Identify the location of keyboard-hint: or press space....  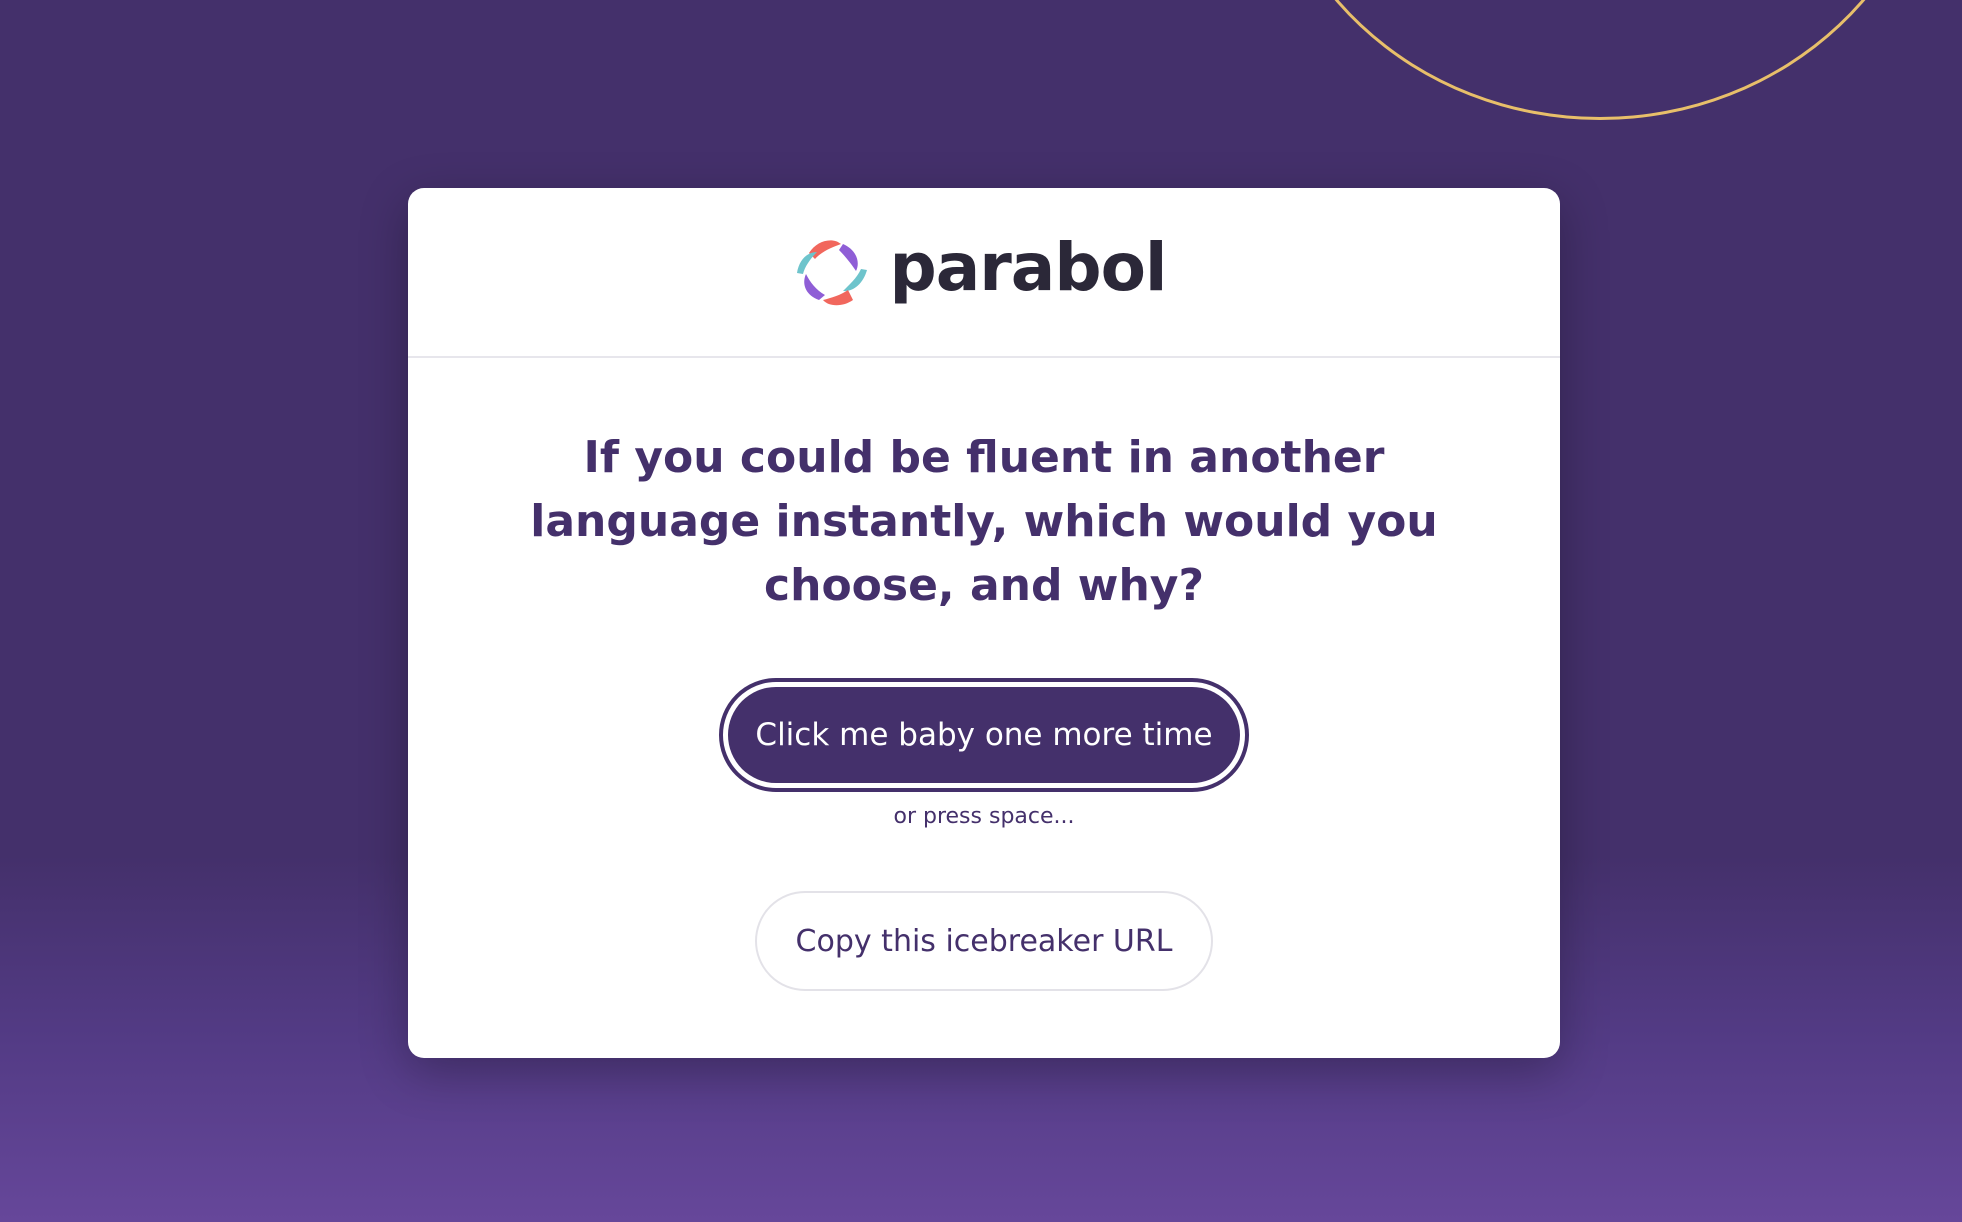
(984, 816).